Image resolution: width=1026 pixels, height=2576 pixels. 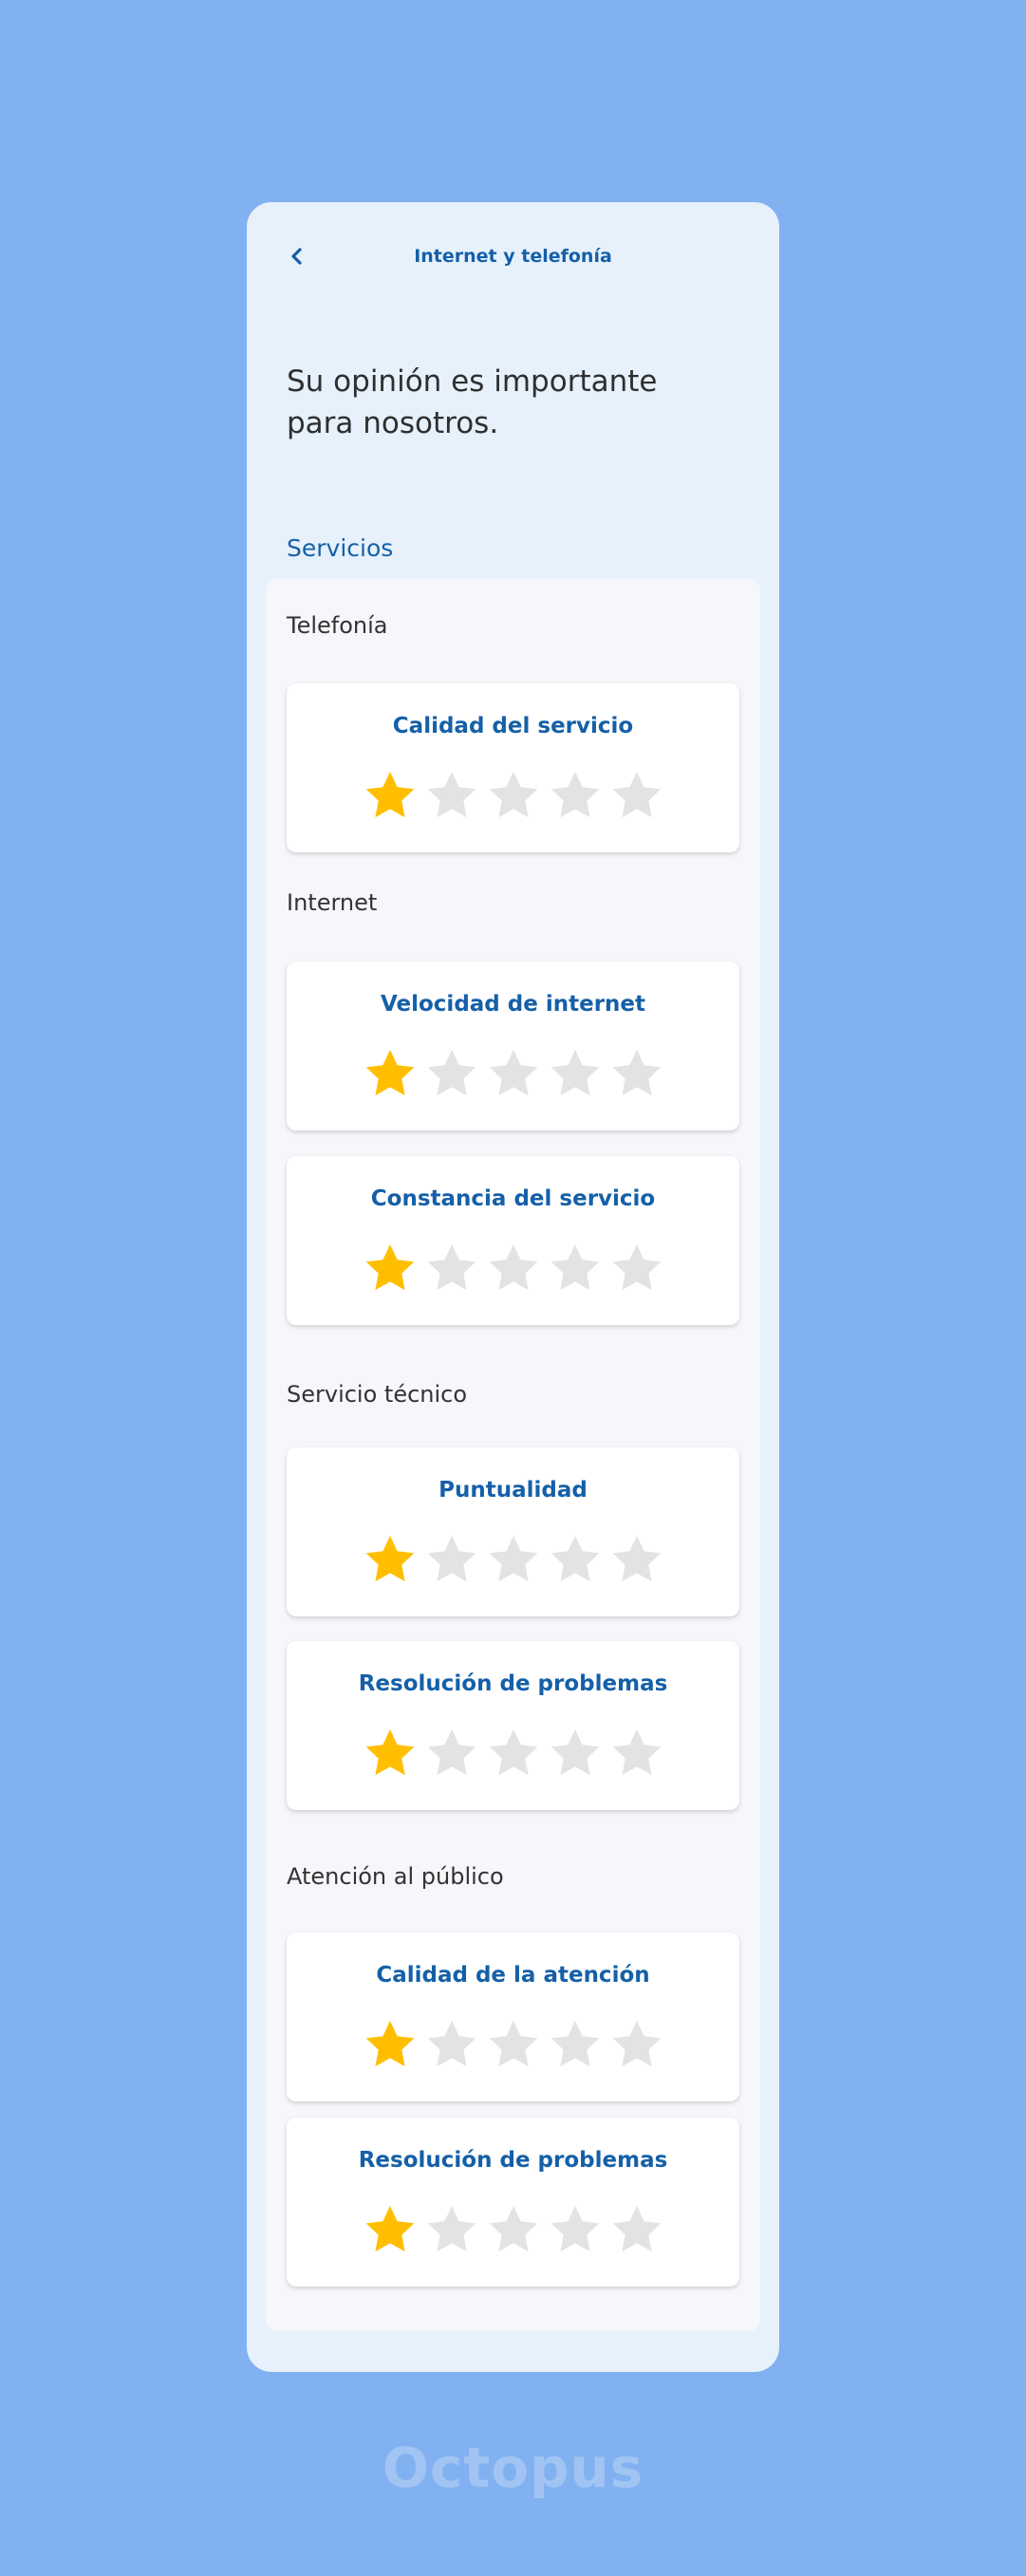 What do you see at coordinates (513, 1198) in the screenshot?
I see `rating-card-title: Constancia del servicio` at bounding box center [513, 1198].